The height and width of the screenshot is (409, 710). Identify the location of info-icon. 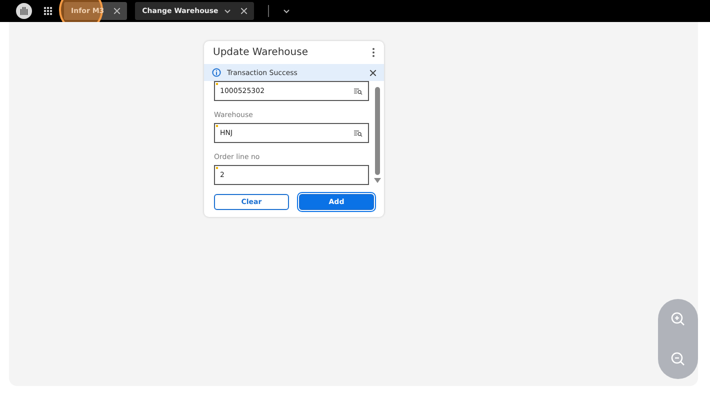
(216, 72).